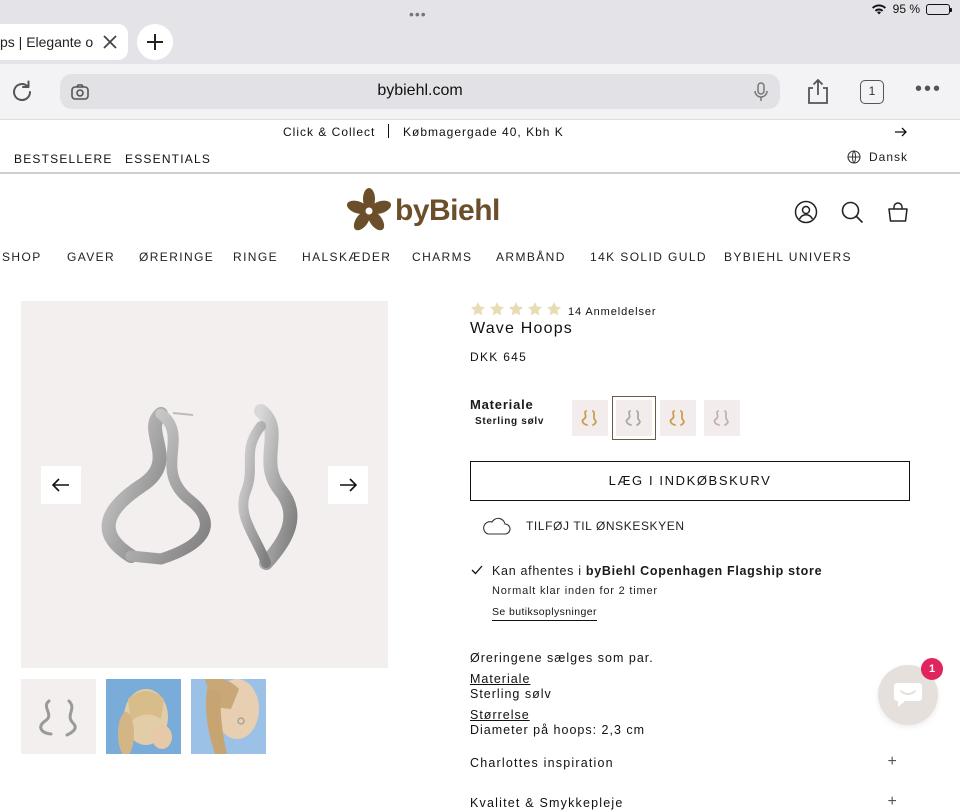 This screenshot has width=960, height=810. What do you see at coordinates (91, 257) in the screenshot?
I see `mainnav-gaver: GAVER` at bounding box center [91, 257].